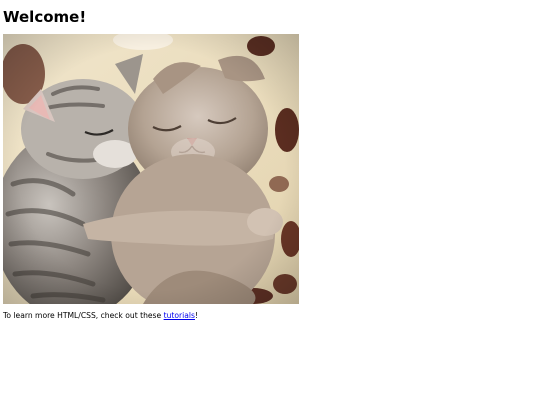 The image size is (540, 405). I want to click on page-title: Welcome!, so click(45, 17).